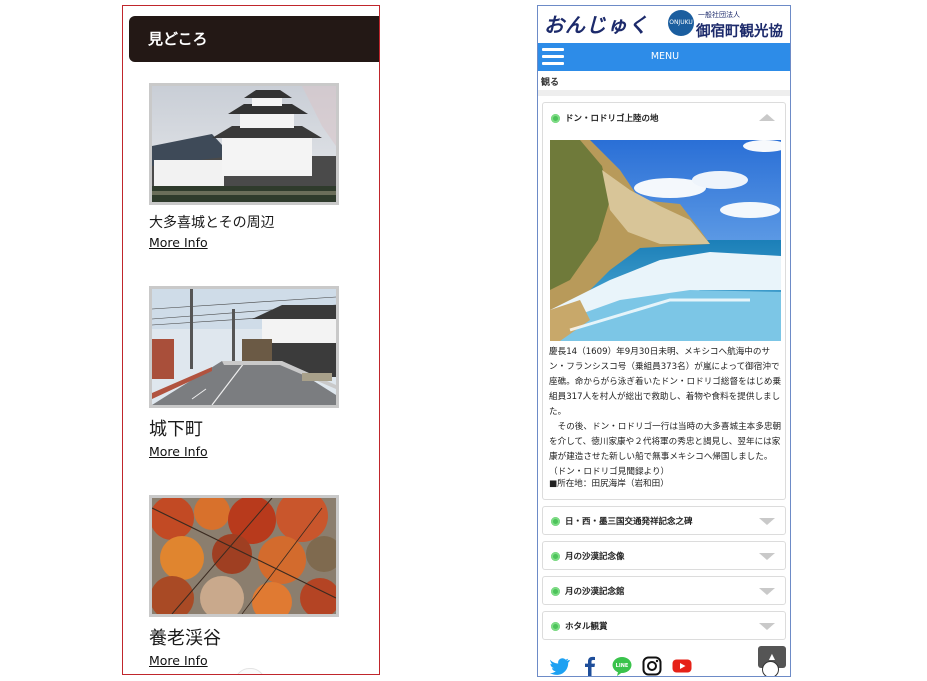 This screenshot has width=927, height=681. What do you see at coordinates (550, 83) in the screenshot?
I see `section-label: 観る` at bounding box center [550, 83].